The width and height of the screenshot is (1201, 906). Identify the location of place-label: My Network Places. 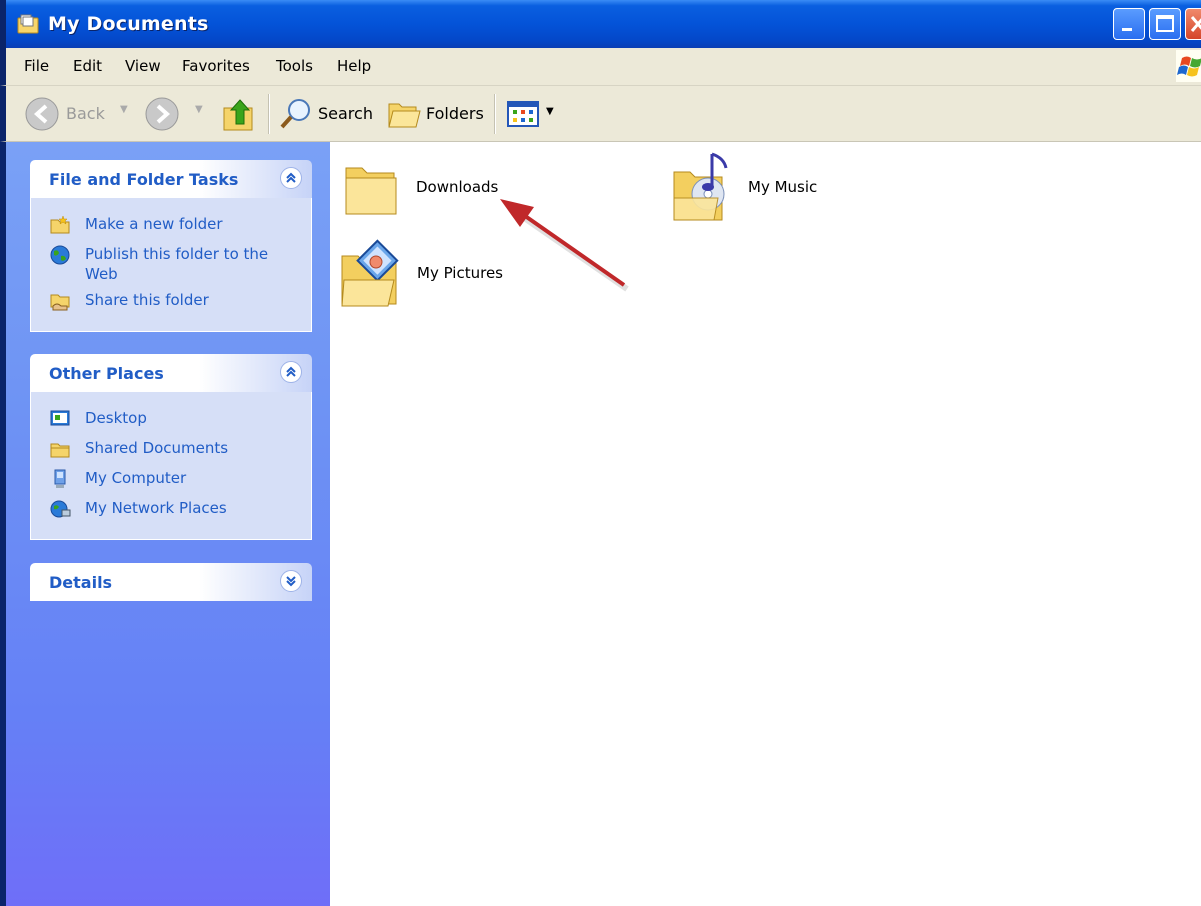
(156, 508).